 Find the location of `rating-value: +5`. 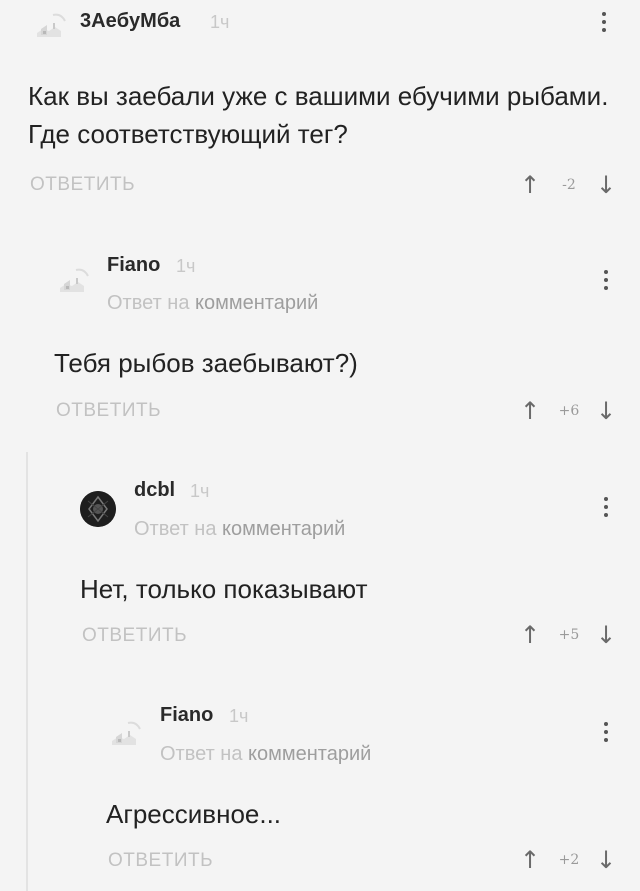

rating-value: +5 is located at coordinates (569, 635).